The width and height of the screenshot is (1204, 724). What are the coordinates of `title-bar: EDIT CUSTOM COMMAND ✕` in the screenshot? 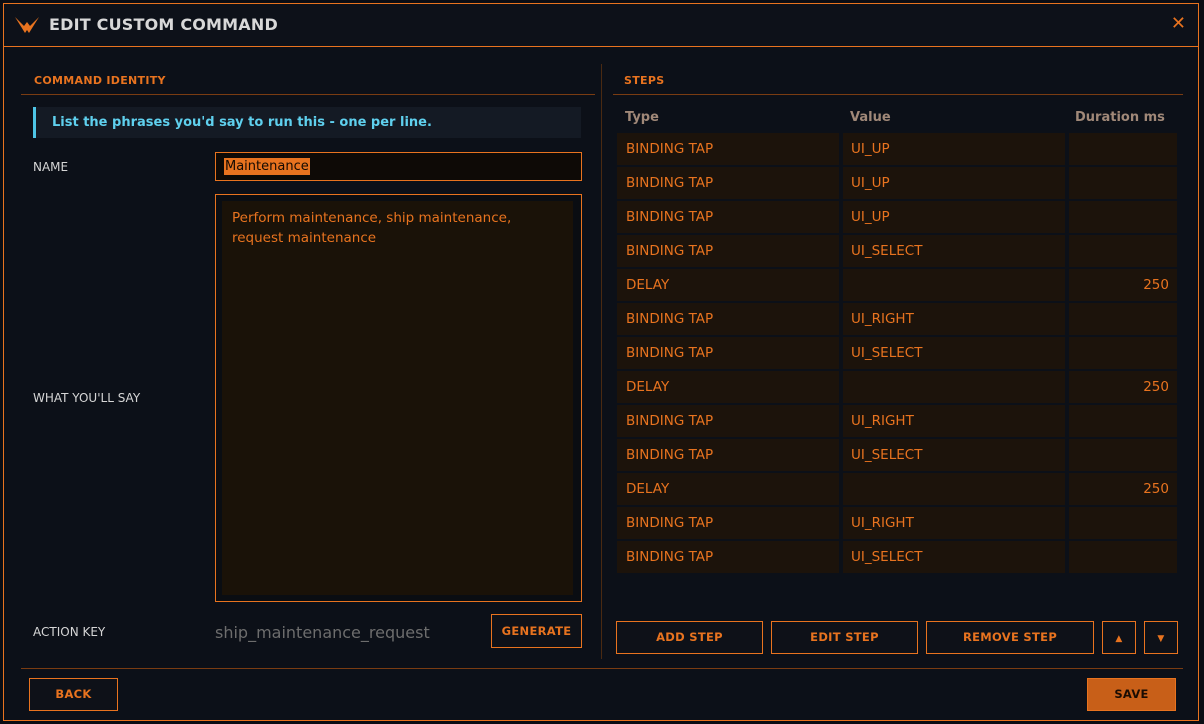 It's located at (601, 25).